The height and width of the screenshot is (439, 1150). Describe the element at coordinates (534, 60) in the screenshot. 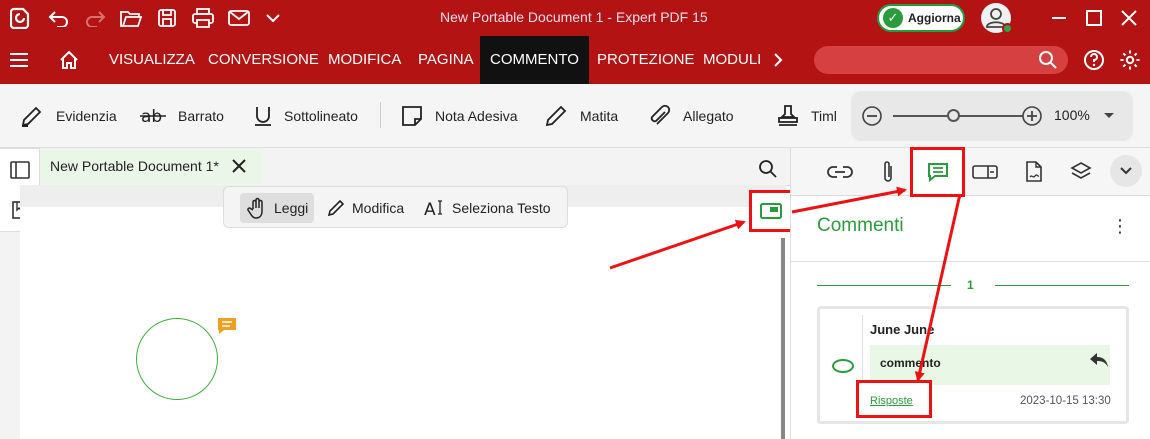

I see `menu-item-commento: COMMENTO` at that location.